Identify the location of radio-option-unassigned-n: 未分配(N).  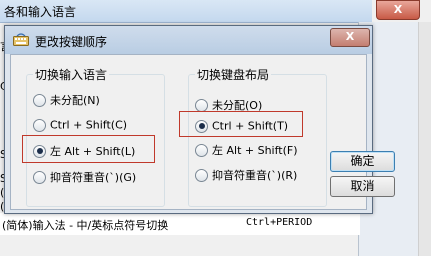
(66, 101).